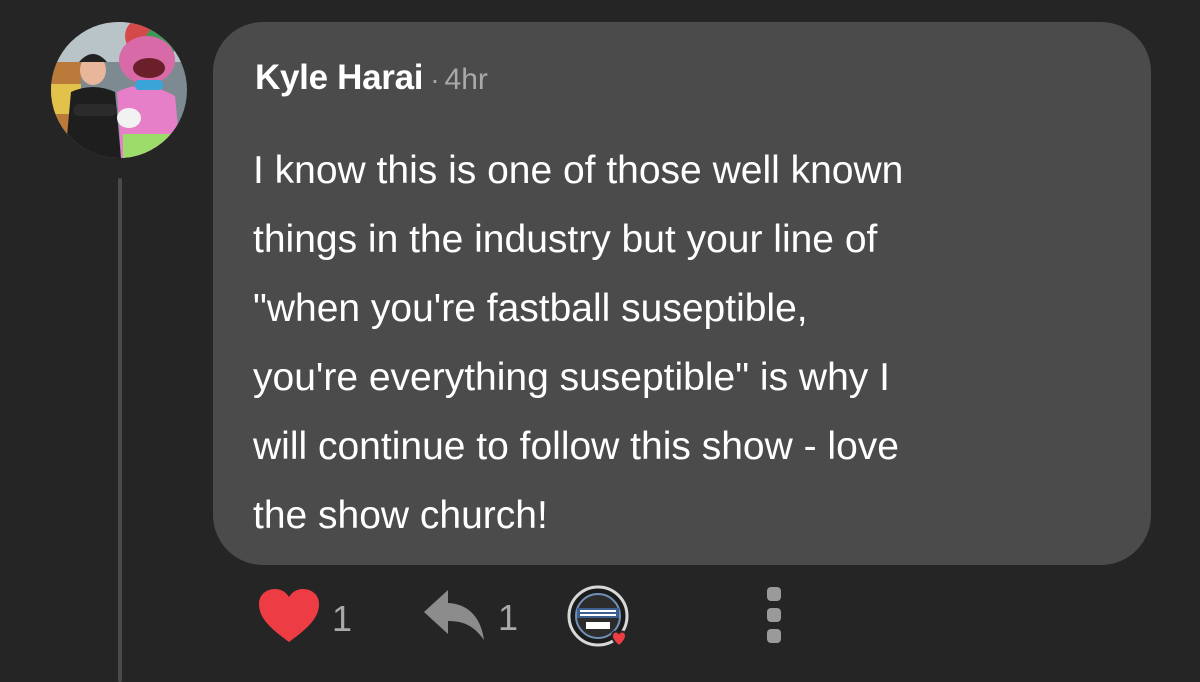 Image resolution: width=1200 pixels, height=682 pixels. Describe the element at coordinates (119, 90) in the screenshot. I see `avatar` at that location.